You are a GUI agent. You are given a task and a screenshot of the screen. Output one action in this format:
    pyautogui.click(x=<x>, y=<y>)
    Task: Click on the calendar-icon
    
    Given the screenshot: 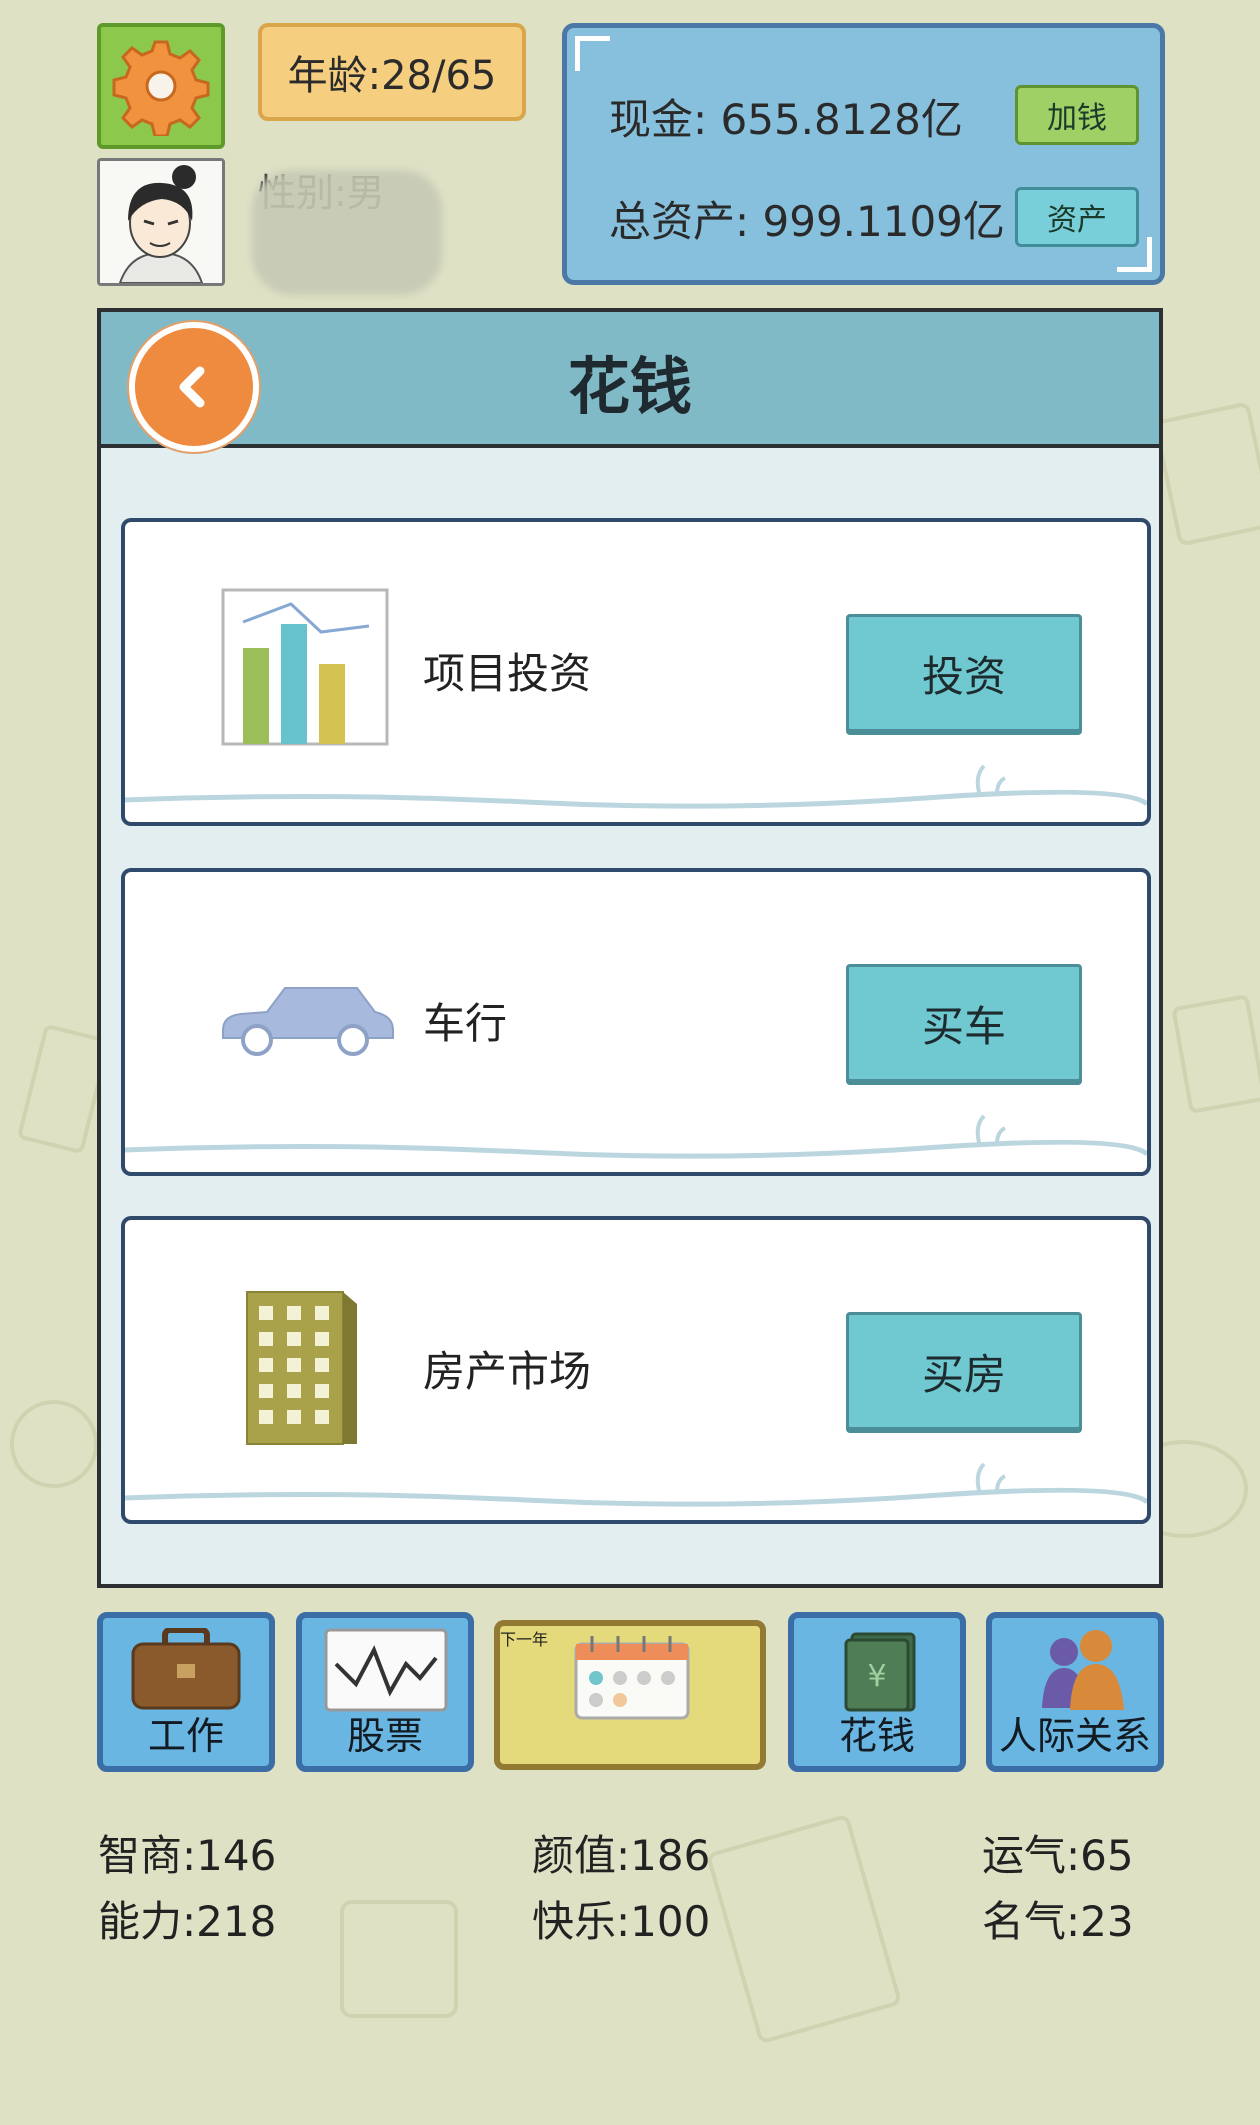 What is the action you would take?
    pyautogui.click(x=632, y=1678)
    